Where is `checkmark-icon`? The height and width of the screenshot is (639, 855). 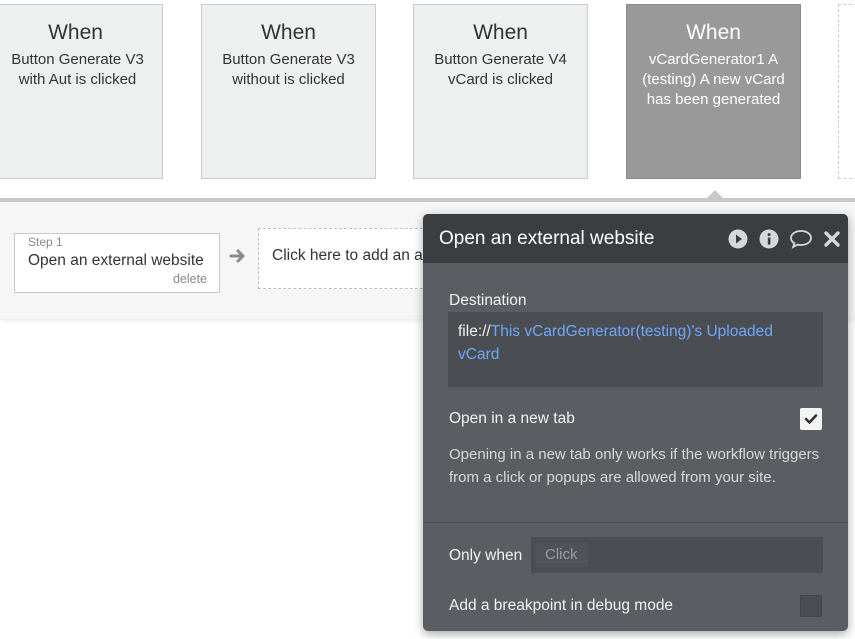
checkmark-icon is located at coordinates (811, 419).